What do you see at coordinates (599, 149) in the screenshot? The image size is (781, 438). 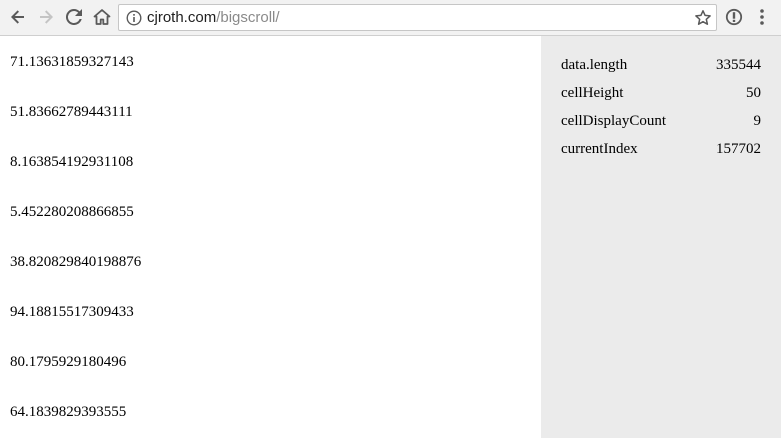 I see `stat-label: currentIndex` at bounding box center [599, 149].